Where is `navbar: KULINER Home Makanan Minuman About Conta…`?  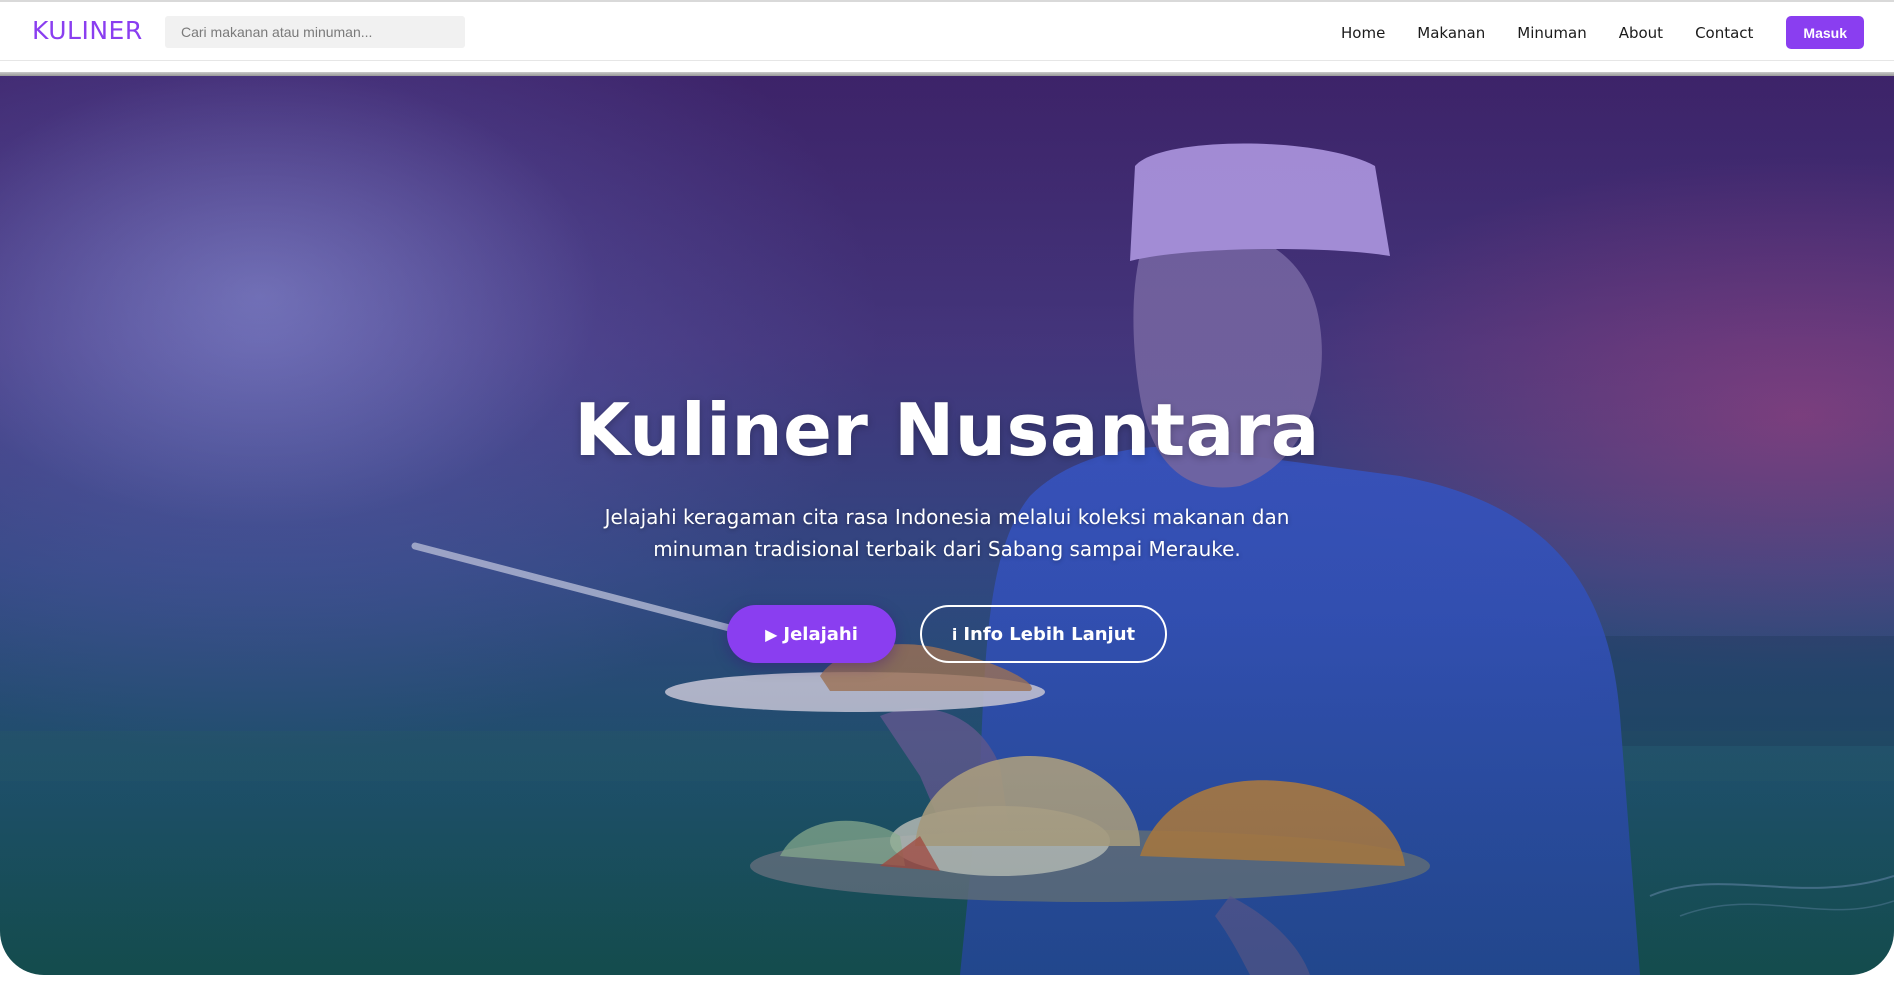
navbar: KULINER Home Makanan Minuman About Conta… is located at coordinates (947, 30).